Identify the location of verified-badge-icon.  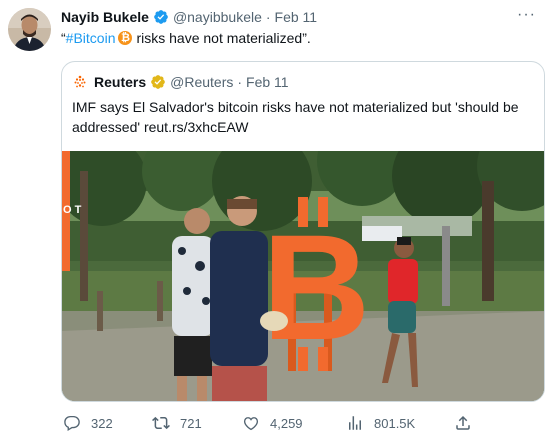
(161, 17).